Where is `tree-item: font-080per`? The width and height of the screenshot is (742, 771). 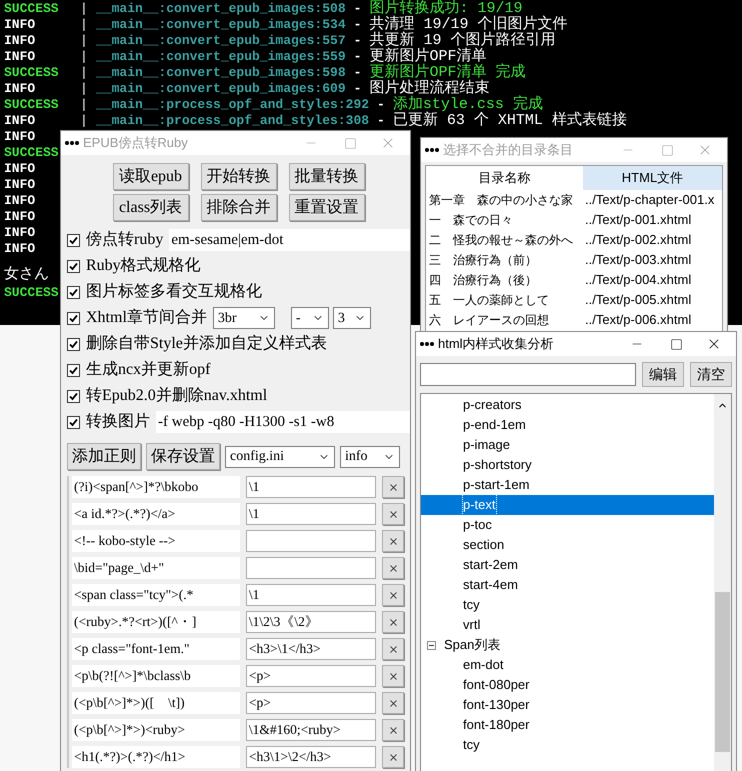
tree-item: font-080per is located at coordinates (567, 685).